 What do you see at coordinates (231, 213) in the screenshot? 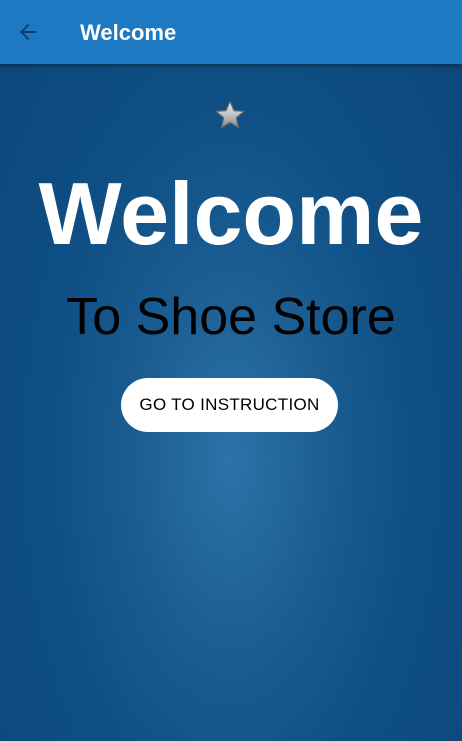
I see `welcome-heading: Welcome` at bounding box center [231, 213].